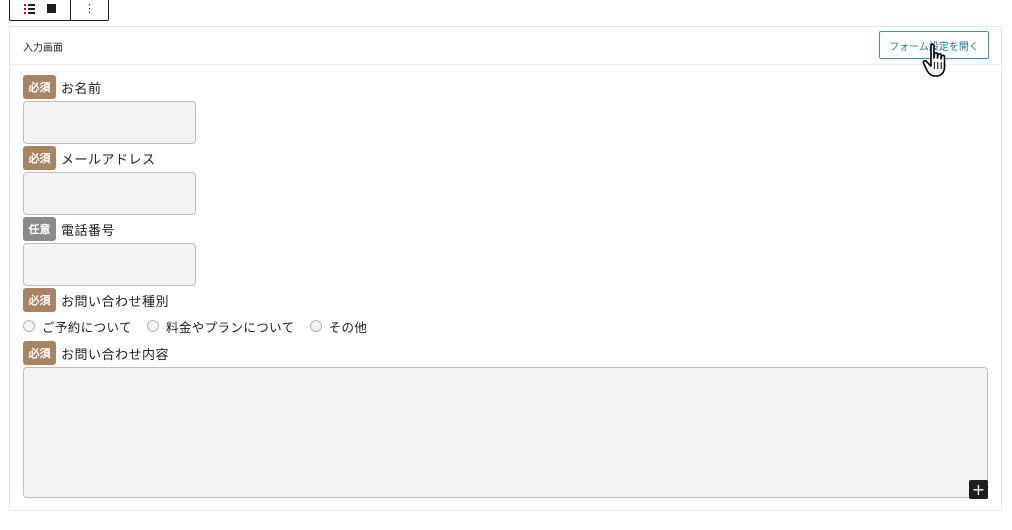 The height and width of the screenshot is (530, 1012). Describe the element at coordinates (978, 489) in the screenshot. I see `add-block-button: +` at that location.